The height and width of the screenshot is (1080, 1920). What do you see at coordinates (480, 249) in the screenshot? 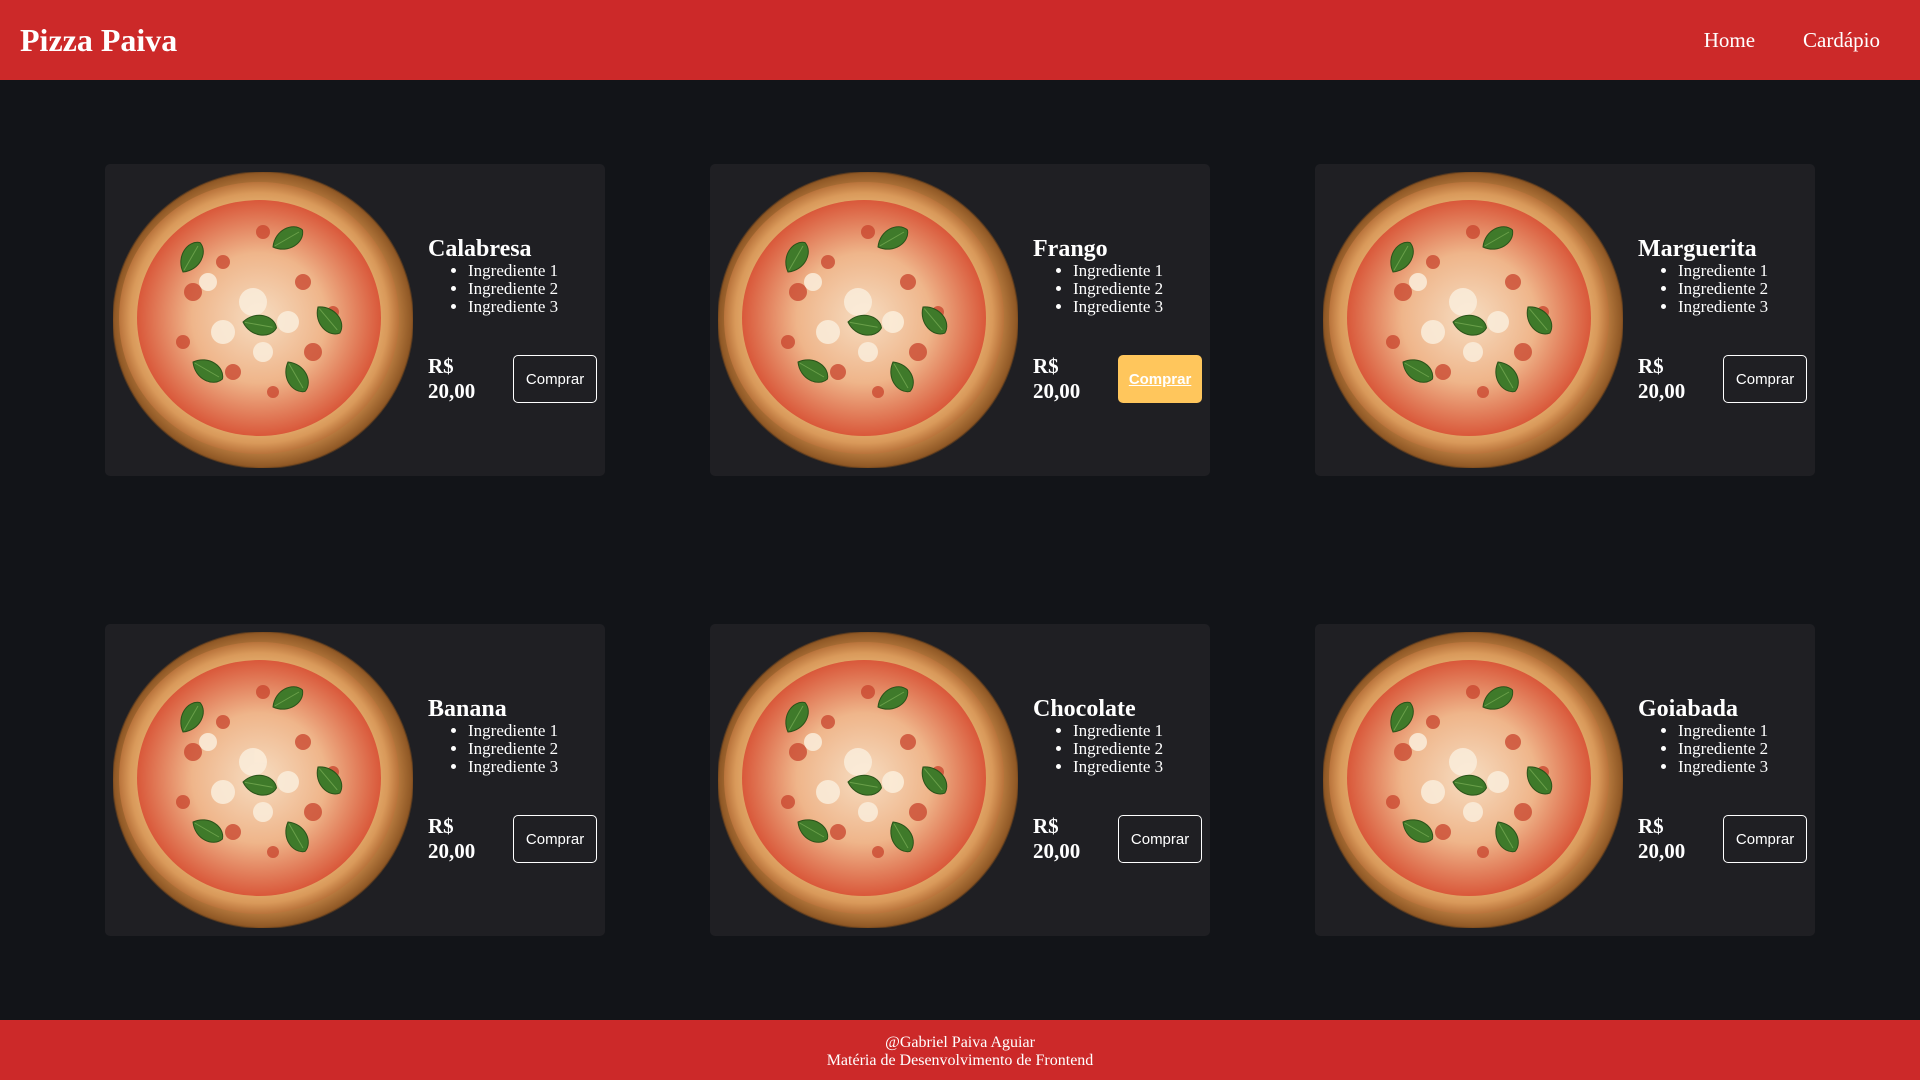
I see `product-name: Calabresa` at bounding box center [480, 249].